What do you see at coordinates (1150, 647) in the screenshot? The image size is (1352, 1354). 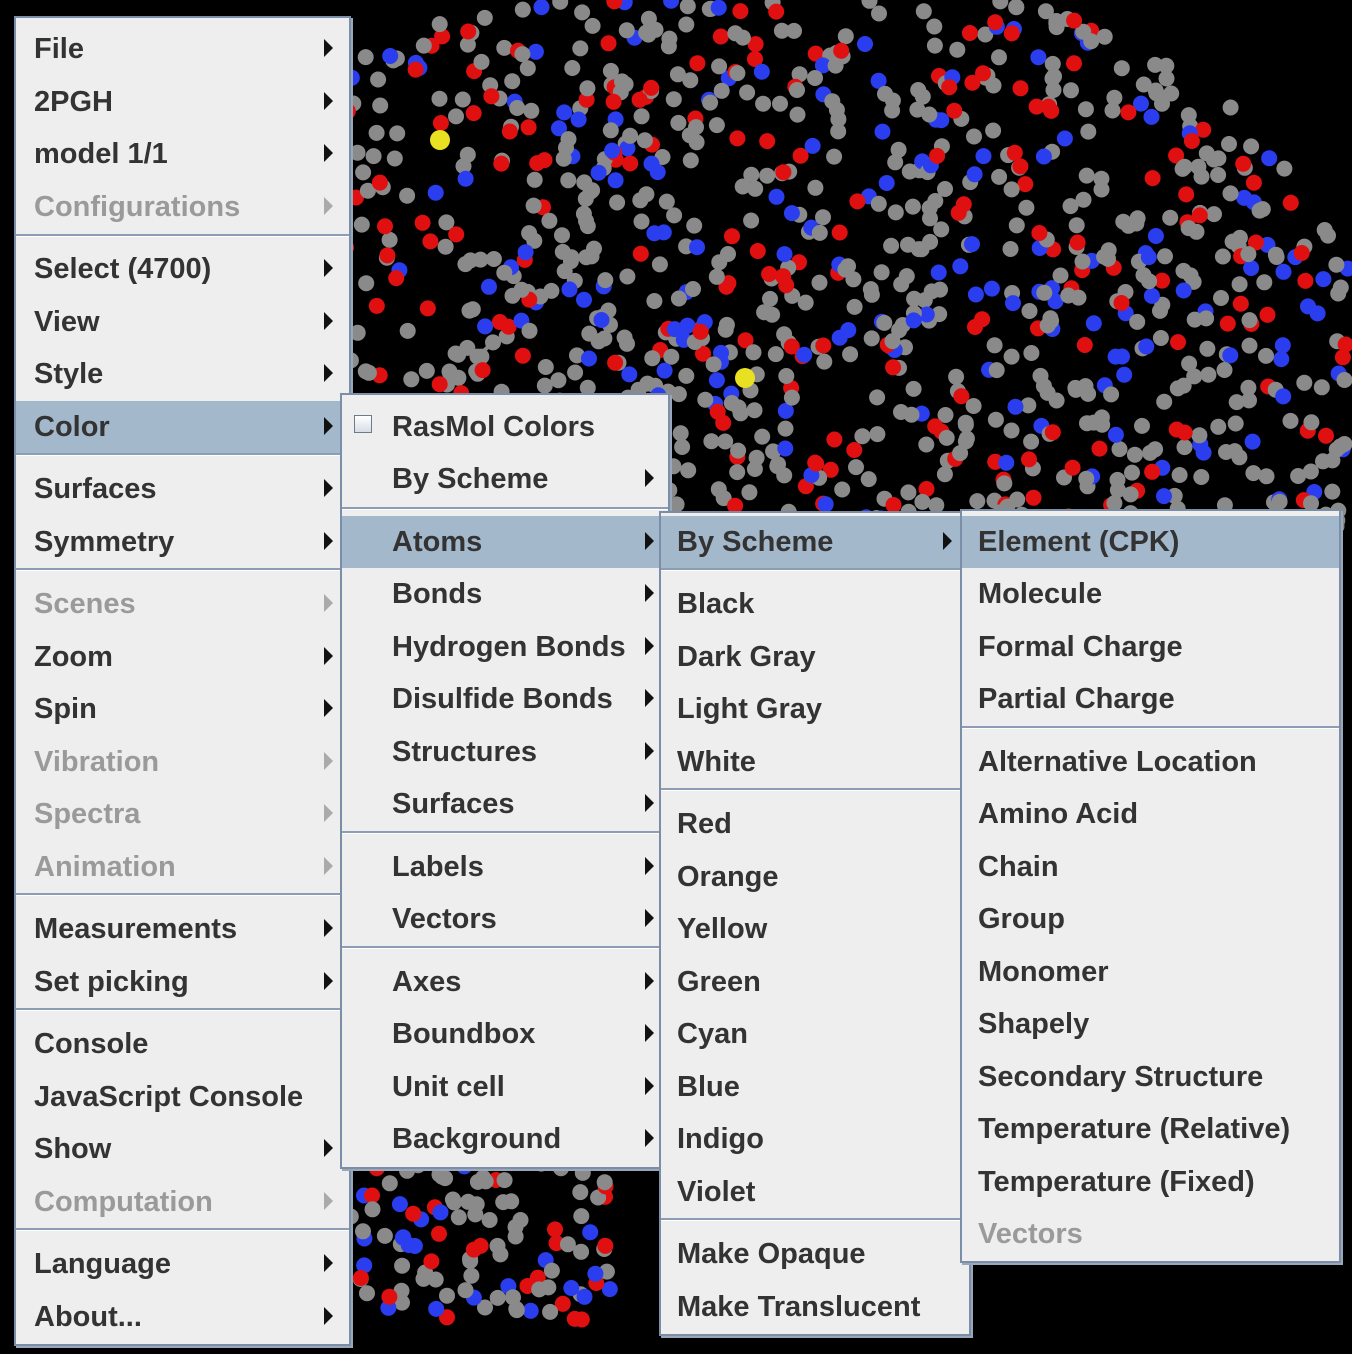 I see `menu-item-formal-charge: Formal Charge` at bounding box center [1150, 647].